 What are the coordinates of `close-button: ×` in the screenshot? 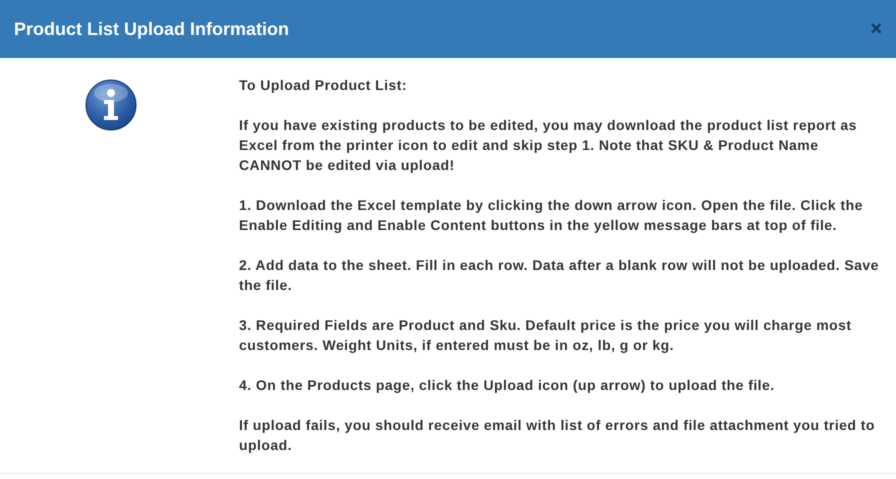 It's located at (876, 29).